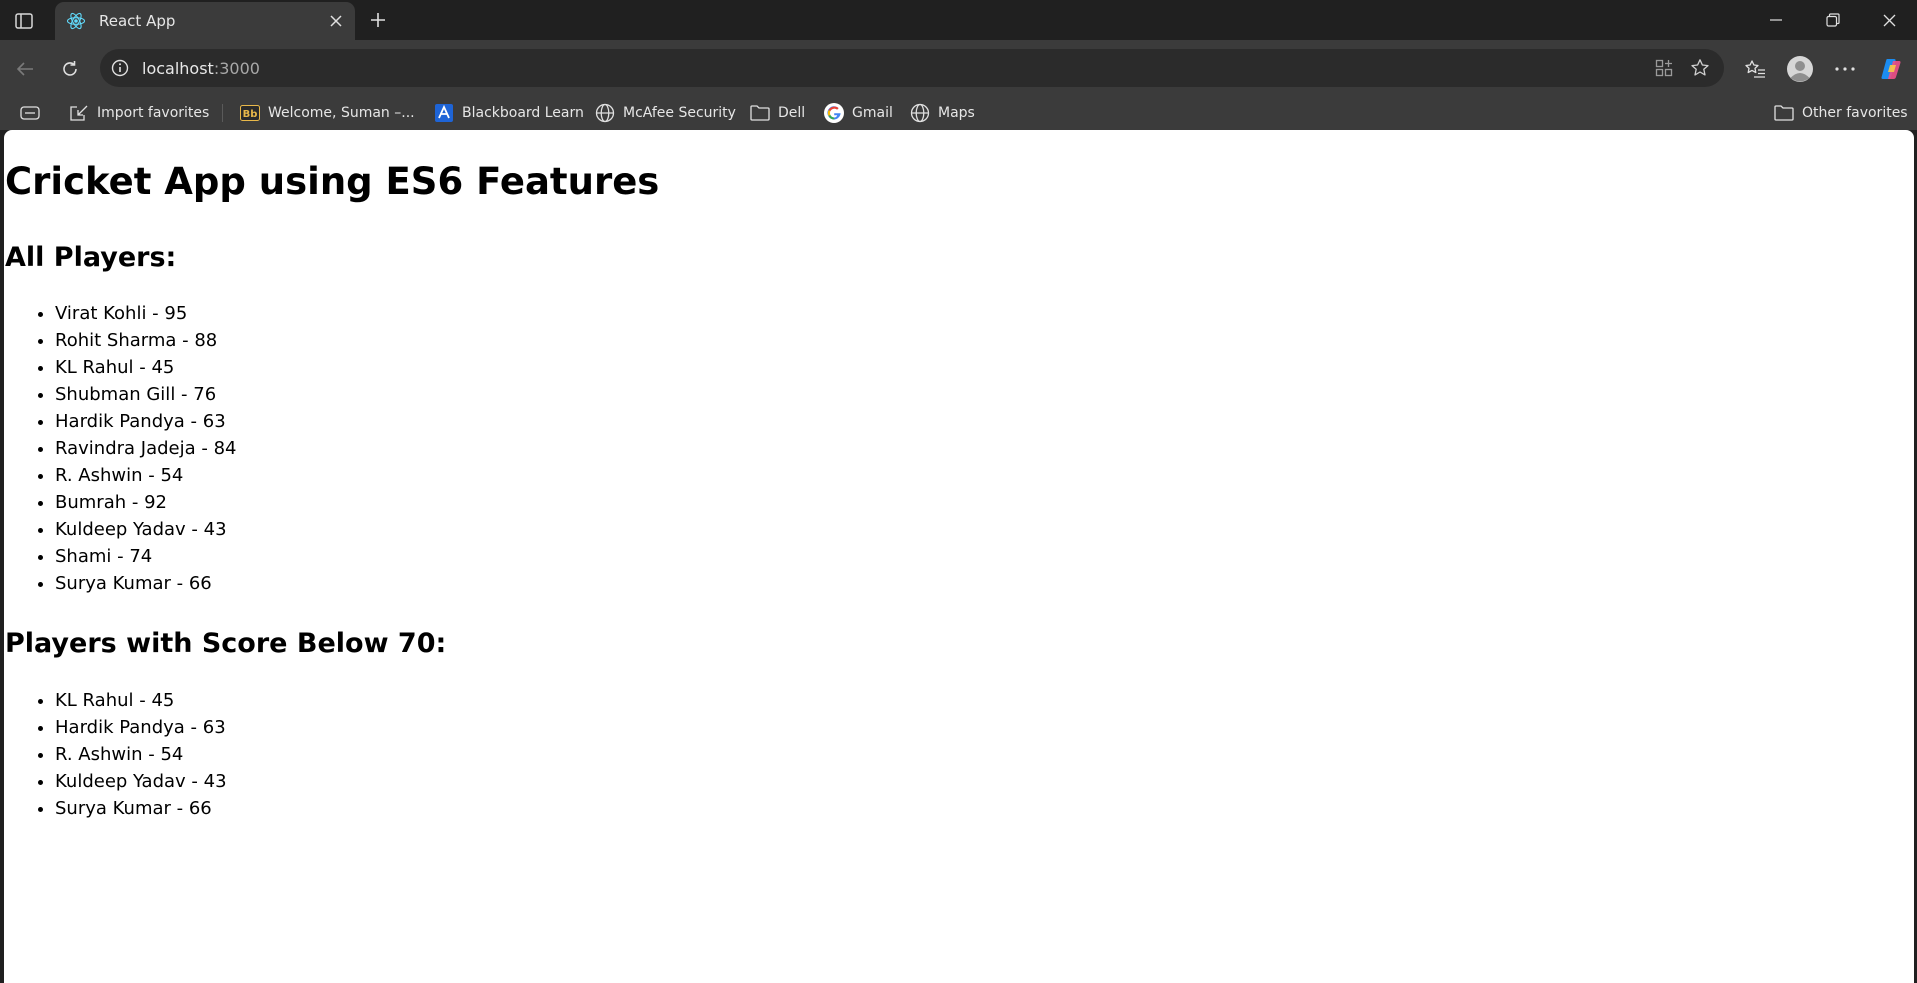 This screenshot has height=983, width=1917. I want to click on fav-label: Blackboard Learn, so click(523, 113).